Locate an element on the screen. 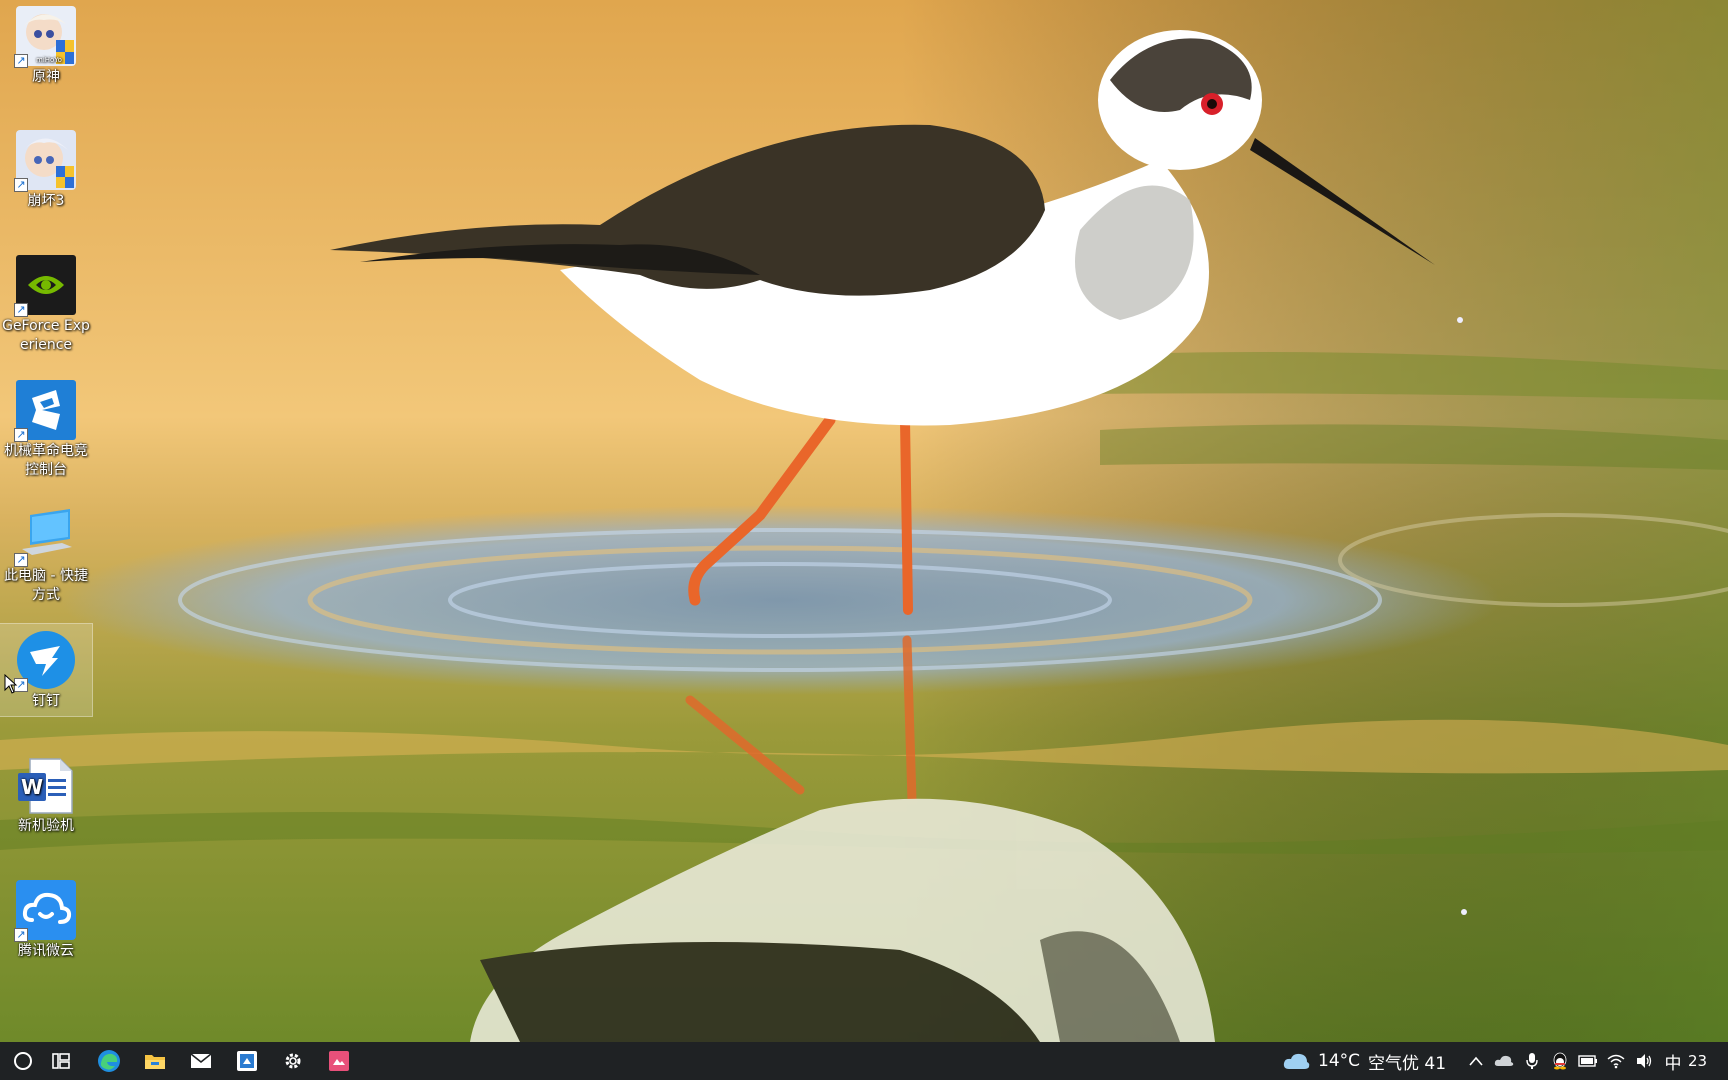  clock-button: 23 is located at coordinates (1700, 1061).